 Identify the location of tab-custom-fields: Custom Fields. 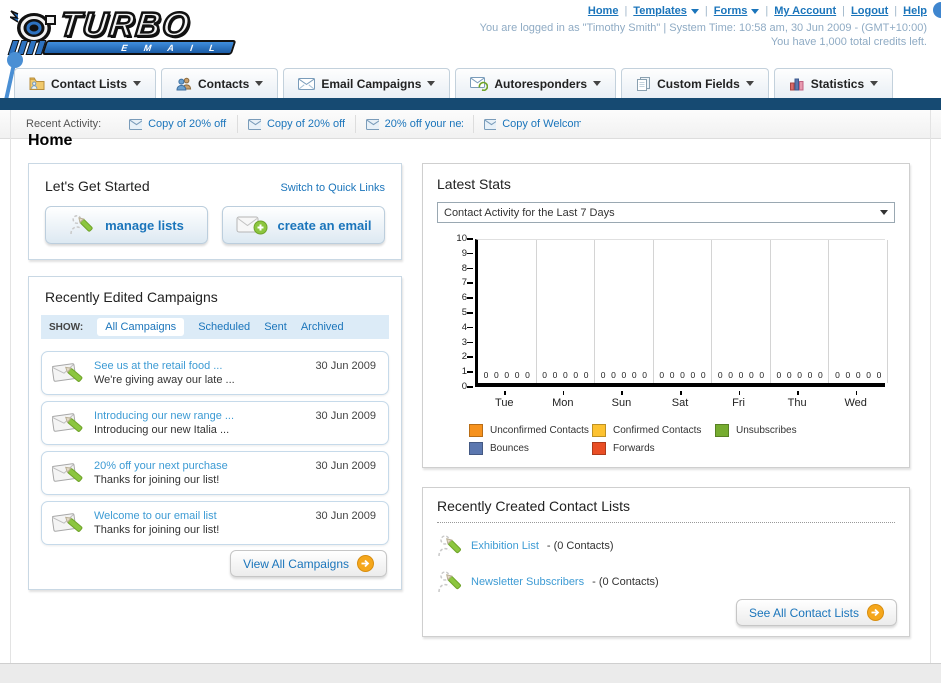
(695, 83).